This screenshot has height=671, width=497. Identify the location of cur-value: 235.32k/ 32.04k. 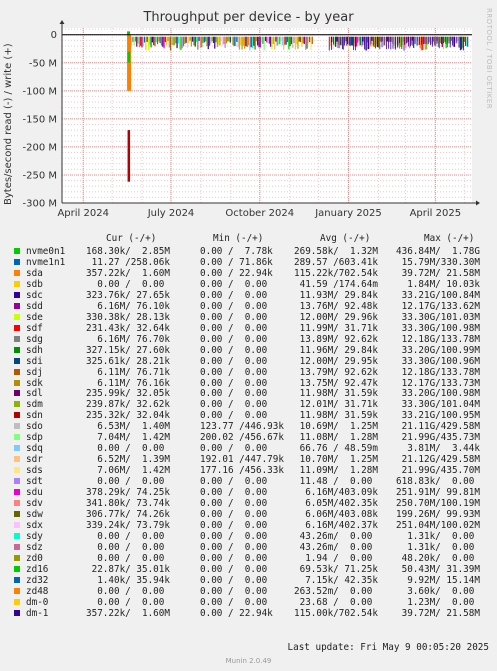
(128, 416).